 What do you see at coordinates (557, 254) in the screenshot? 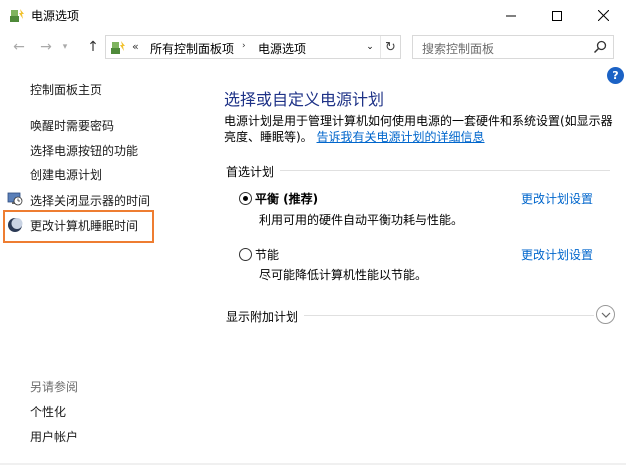
I see `plan-saver-settings-link: 更改计划设置` at bounding box center [557, 254].